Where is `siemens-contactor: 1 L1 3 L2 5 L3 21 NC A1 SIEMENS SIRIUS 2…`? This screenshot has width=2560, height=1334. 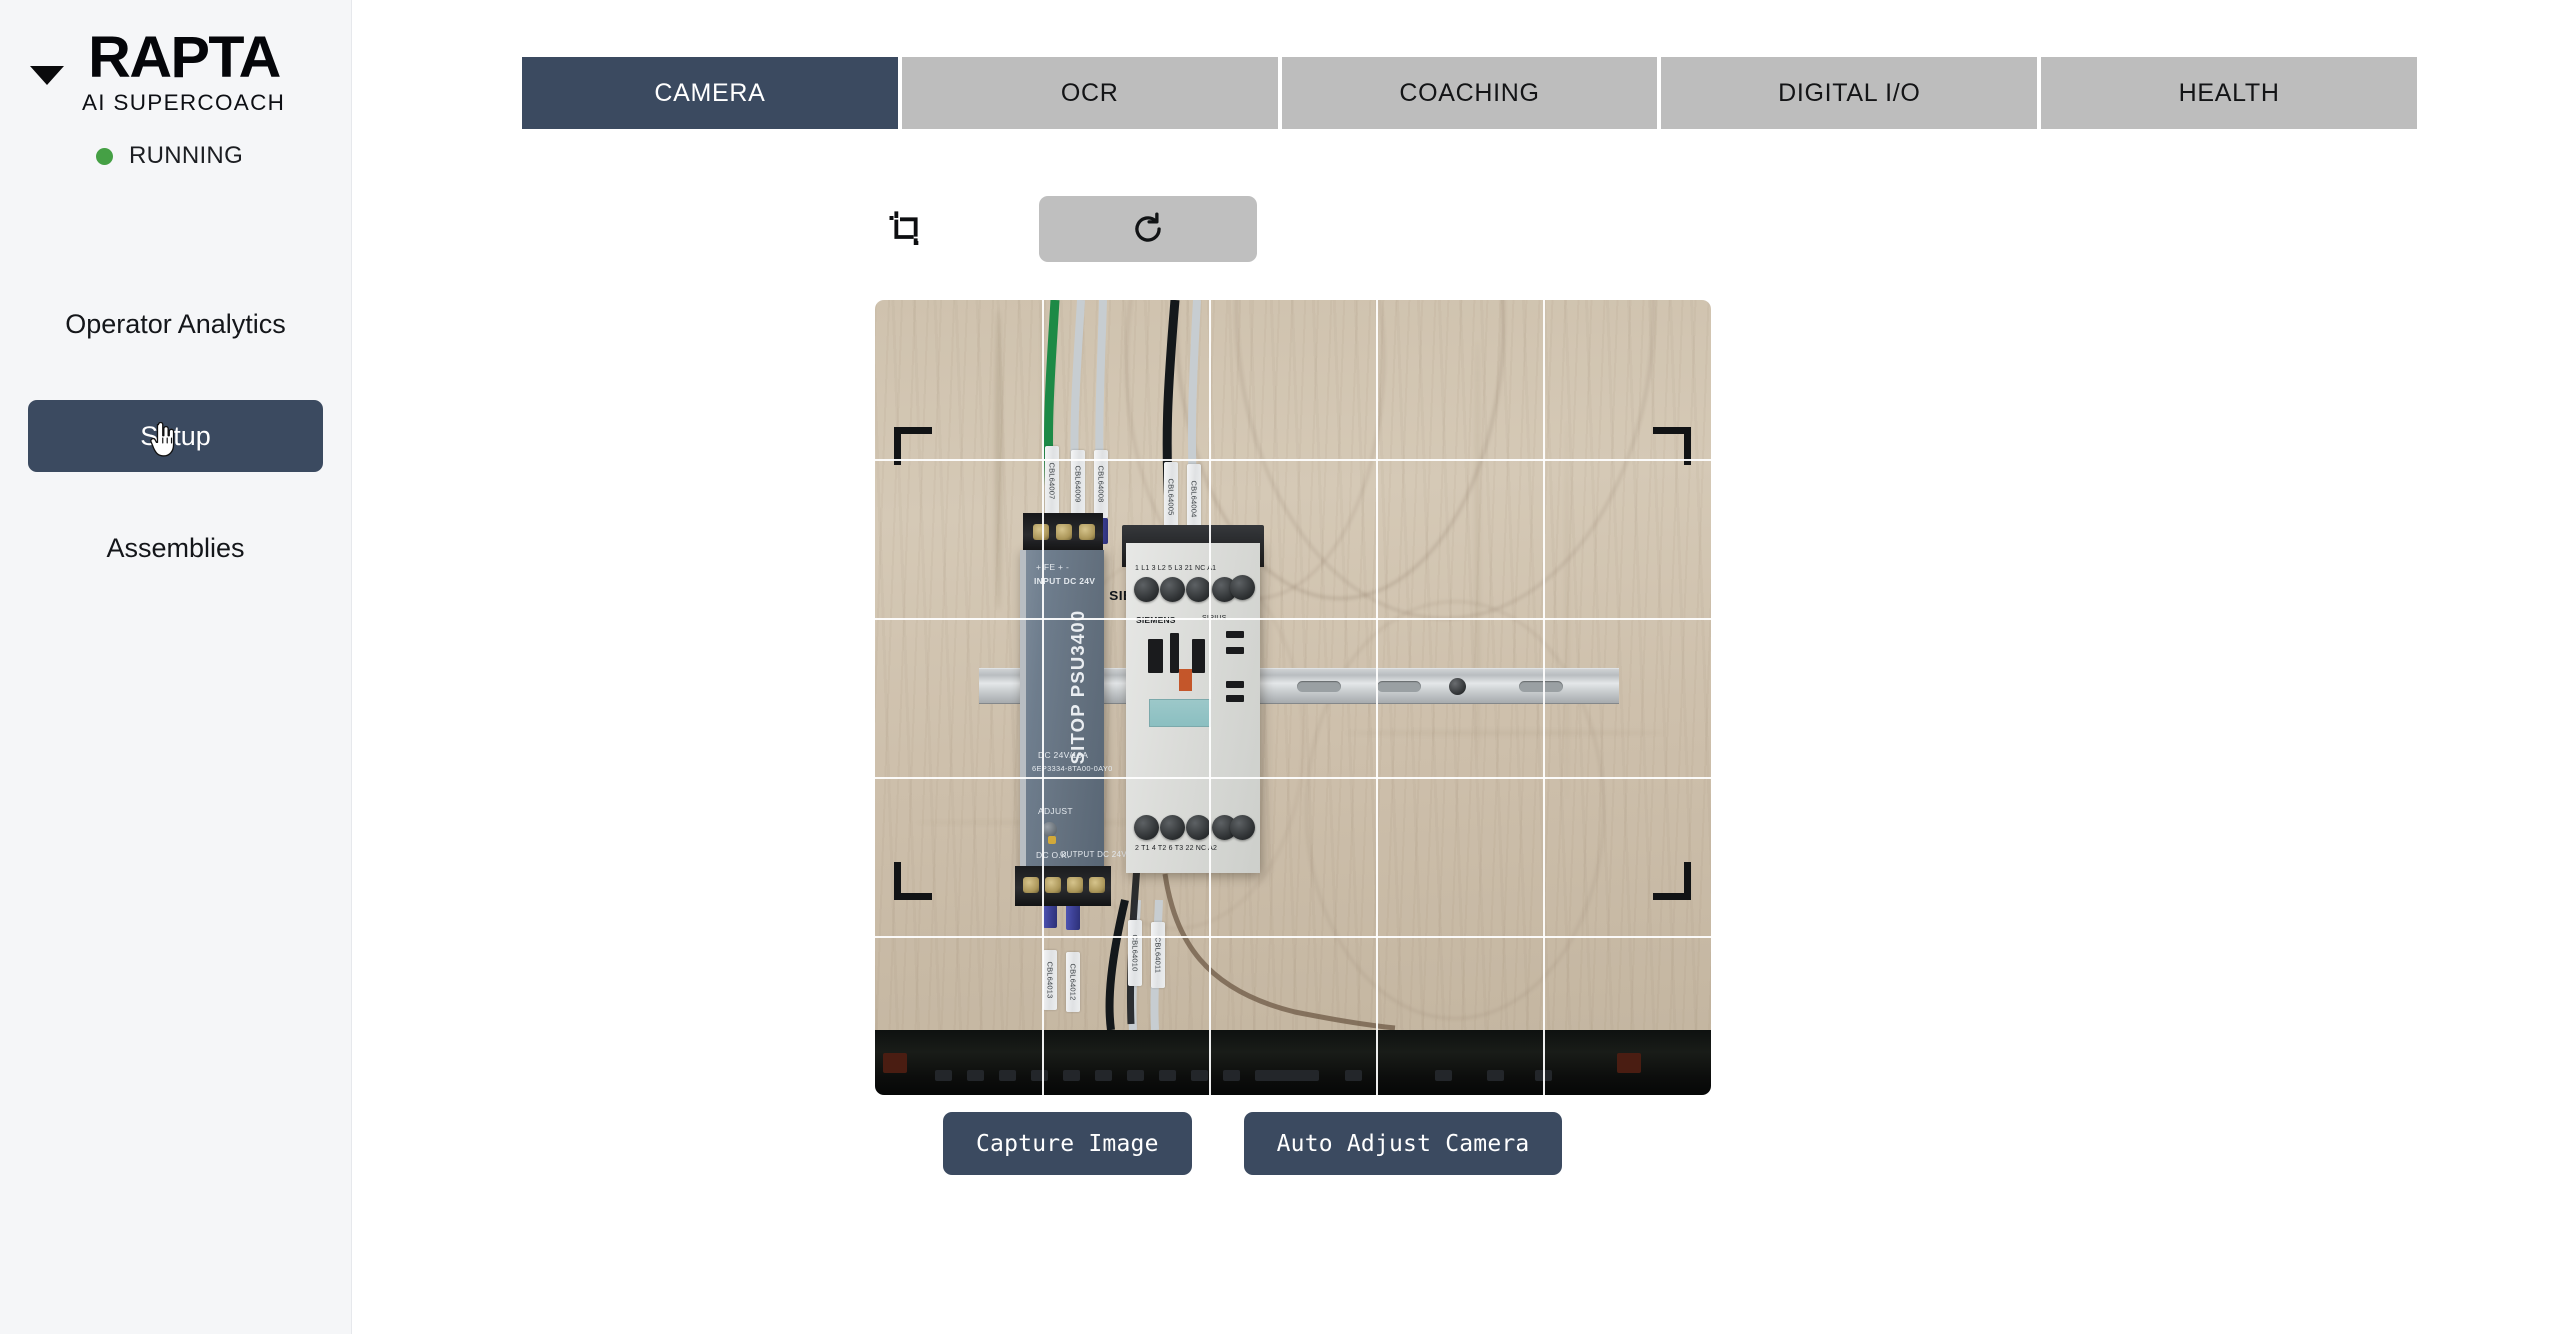 siemens-contactor: 1 L1 3 L2 5 L3 21 NC A1 SIEMENS SIRIUS 2… is located at coordinates (1193, 708).